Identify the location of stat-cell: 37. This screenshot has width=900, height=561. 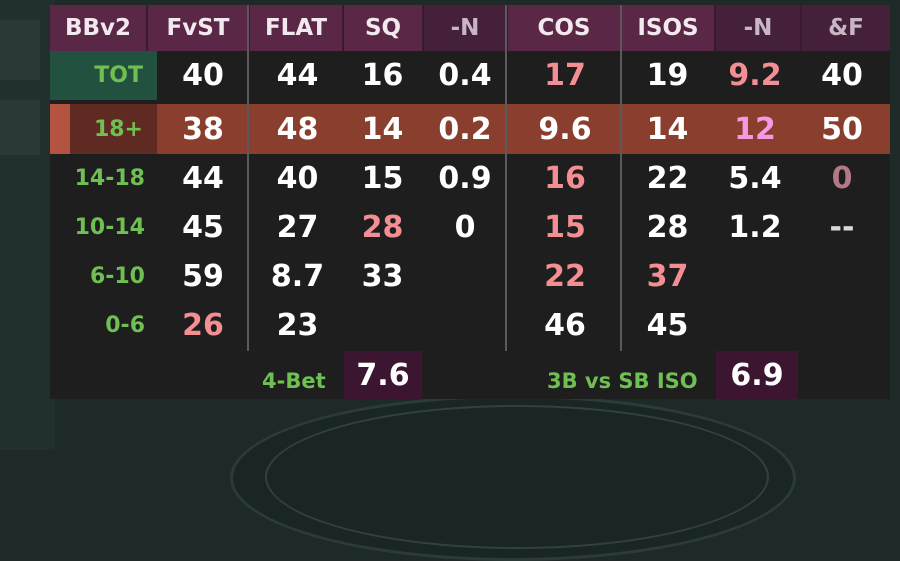
(667, 276).